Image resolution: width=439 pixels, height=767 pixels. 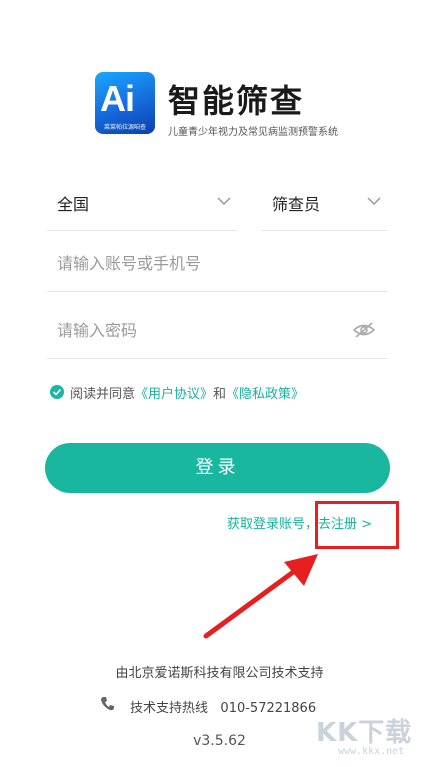 What do you see at coordinates (273, 524) in the screenshot?
I see `get-account-text: 获取登录账号，` at bounding box center [273, 524].